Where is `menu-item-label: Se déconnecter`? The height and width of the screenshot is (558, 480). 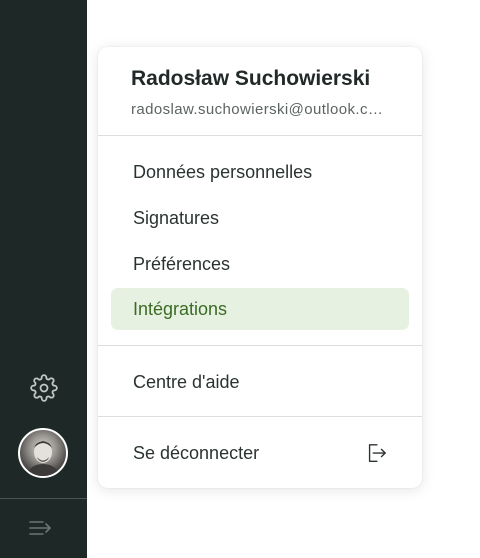 menu-item-label: Se déconnecter is located at coordinates (196, 452).